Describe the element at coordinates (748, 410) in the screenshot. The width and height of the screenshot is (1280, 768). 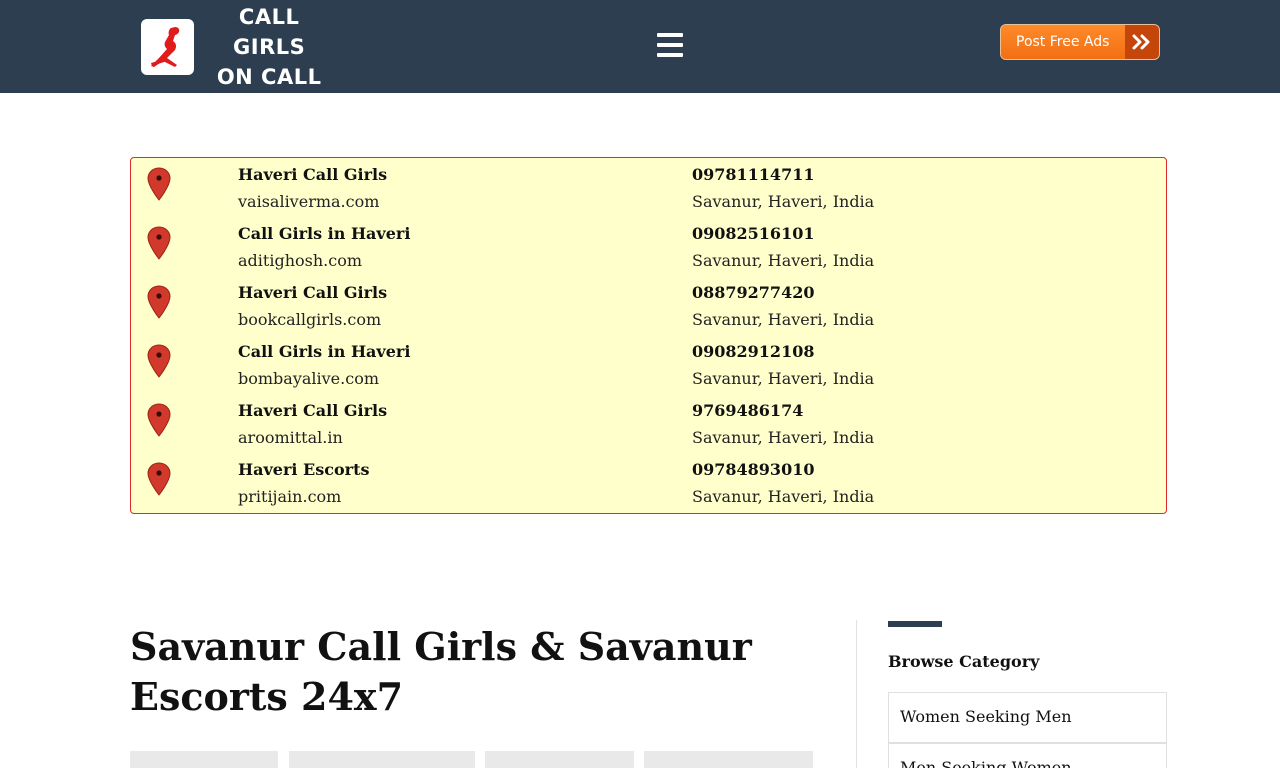
I see `listing-phone: 9769486174` at that location.